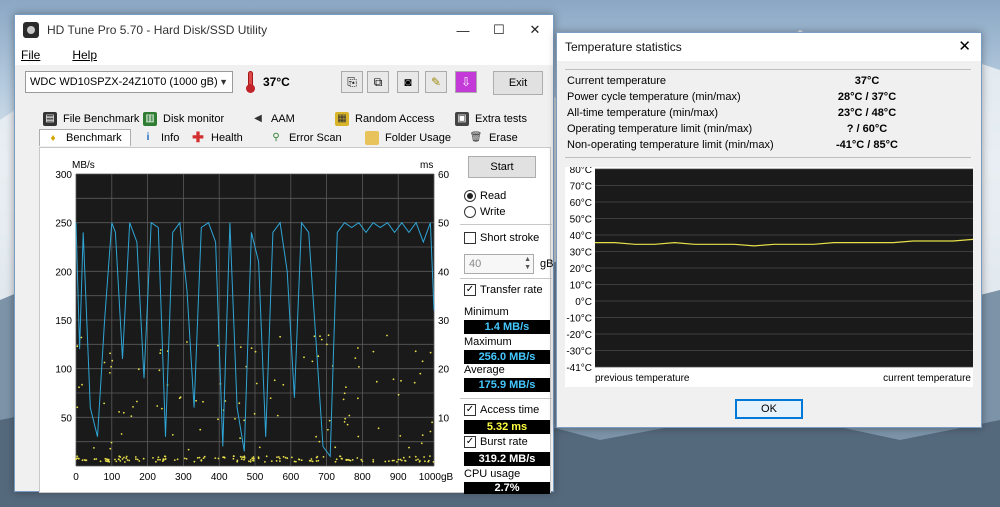  Describe the element at coordinates (501, 410) in the screenshot. I see `access-time-checkbox: ✓ Access time` at that location.